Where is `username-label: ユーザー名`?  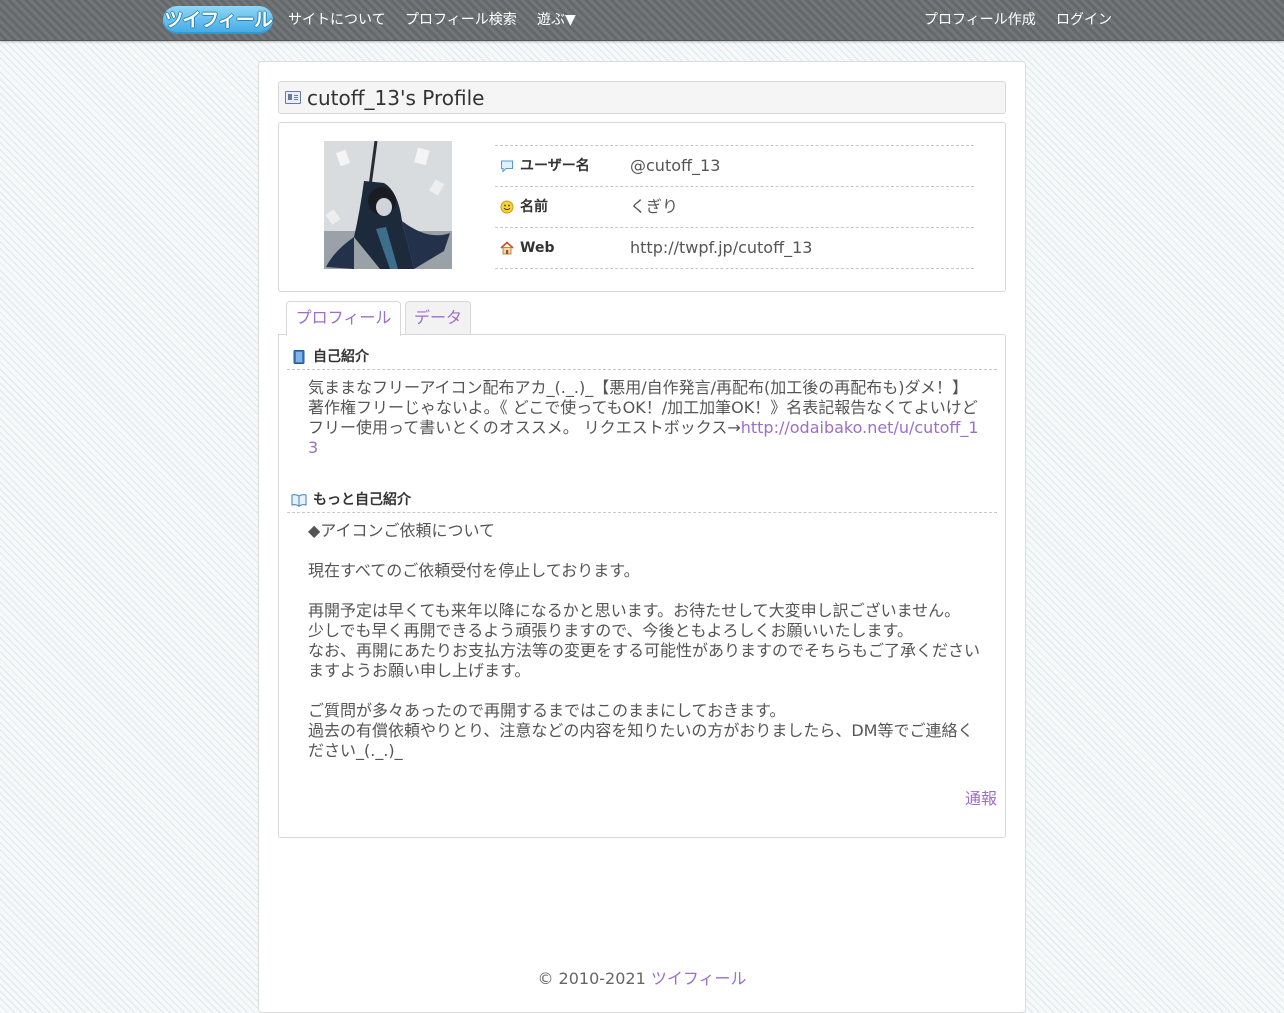 username-label: ユーザー名 is located at coordinates (555, 166).